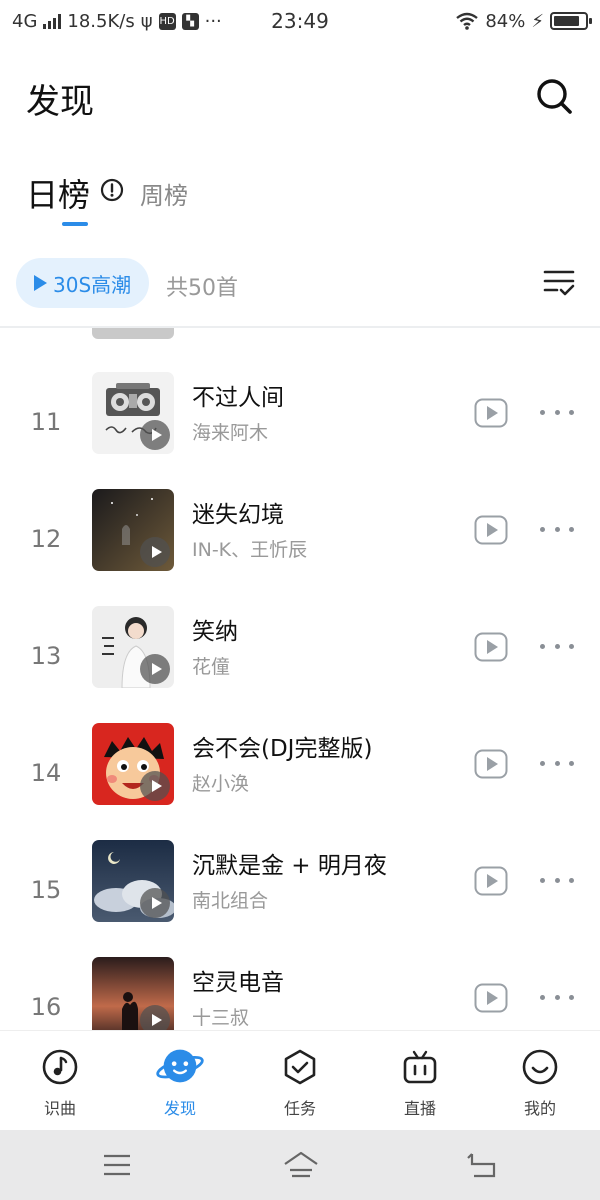 Image resolution: width=600 pixels, height=1200 pixels. Describe the element at coordinates (300, 284) in the screenshot. I see `list-toolbar: 30S高潮 共50首` at that location.